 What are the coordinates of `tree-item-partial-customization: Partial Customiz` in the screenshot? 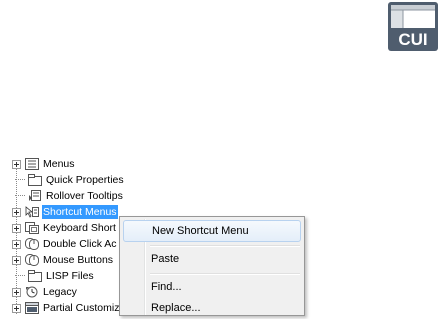 It's located at (66, 308).